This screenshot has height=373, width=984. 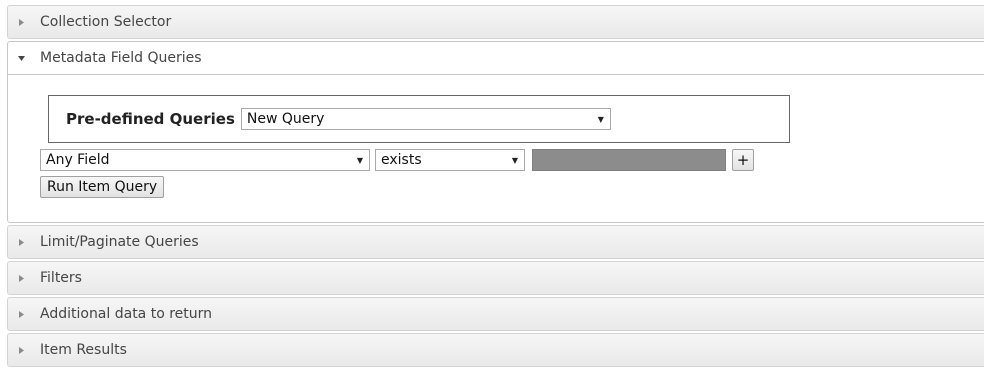 What do you see at coordinates (121, 58) in the screenshot?
I see `metadata-field-queries-label: Metadata Field Queries` at bounding box center [121, 58].